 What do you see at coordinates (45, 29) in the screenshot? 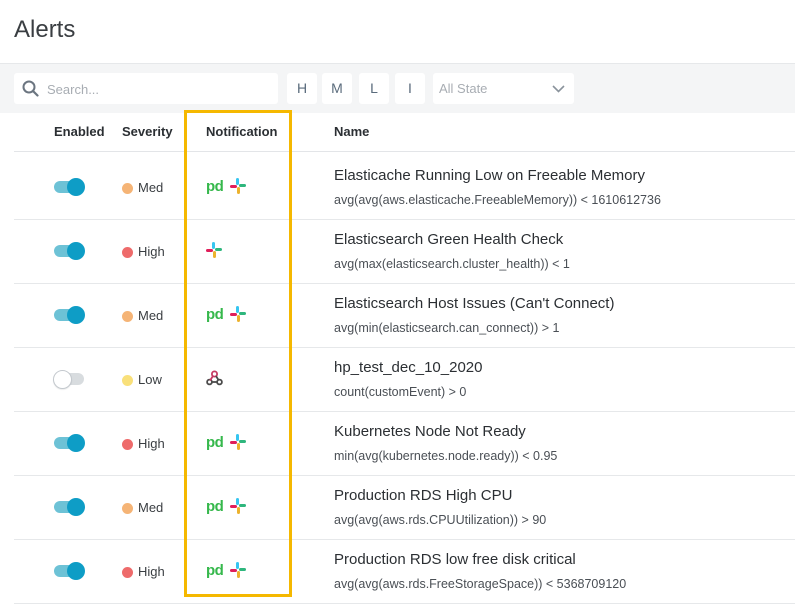
I see `page-title: Alerts` at bounding box center [45, 29].